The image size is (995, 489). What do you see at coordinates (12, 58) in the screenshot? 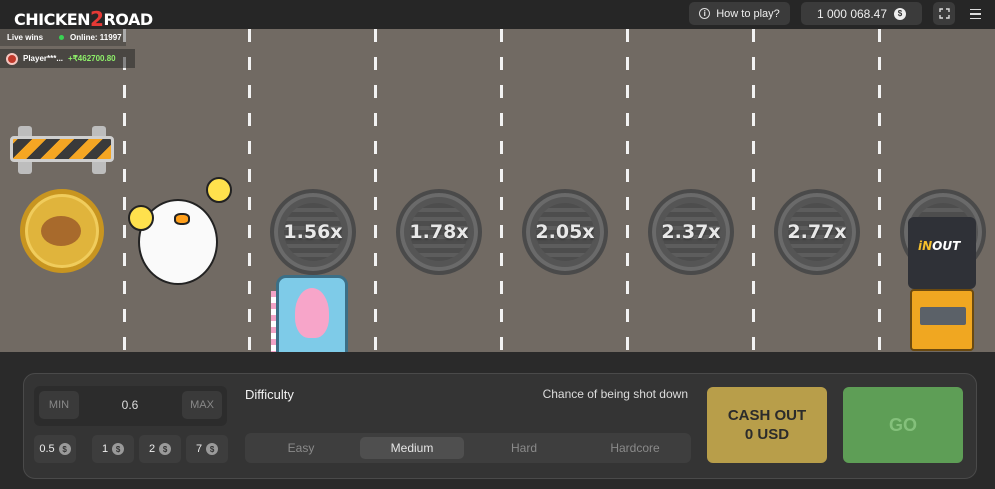
I see `avatar` at bounding box center [12, 58].